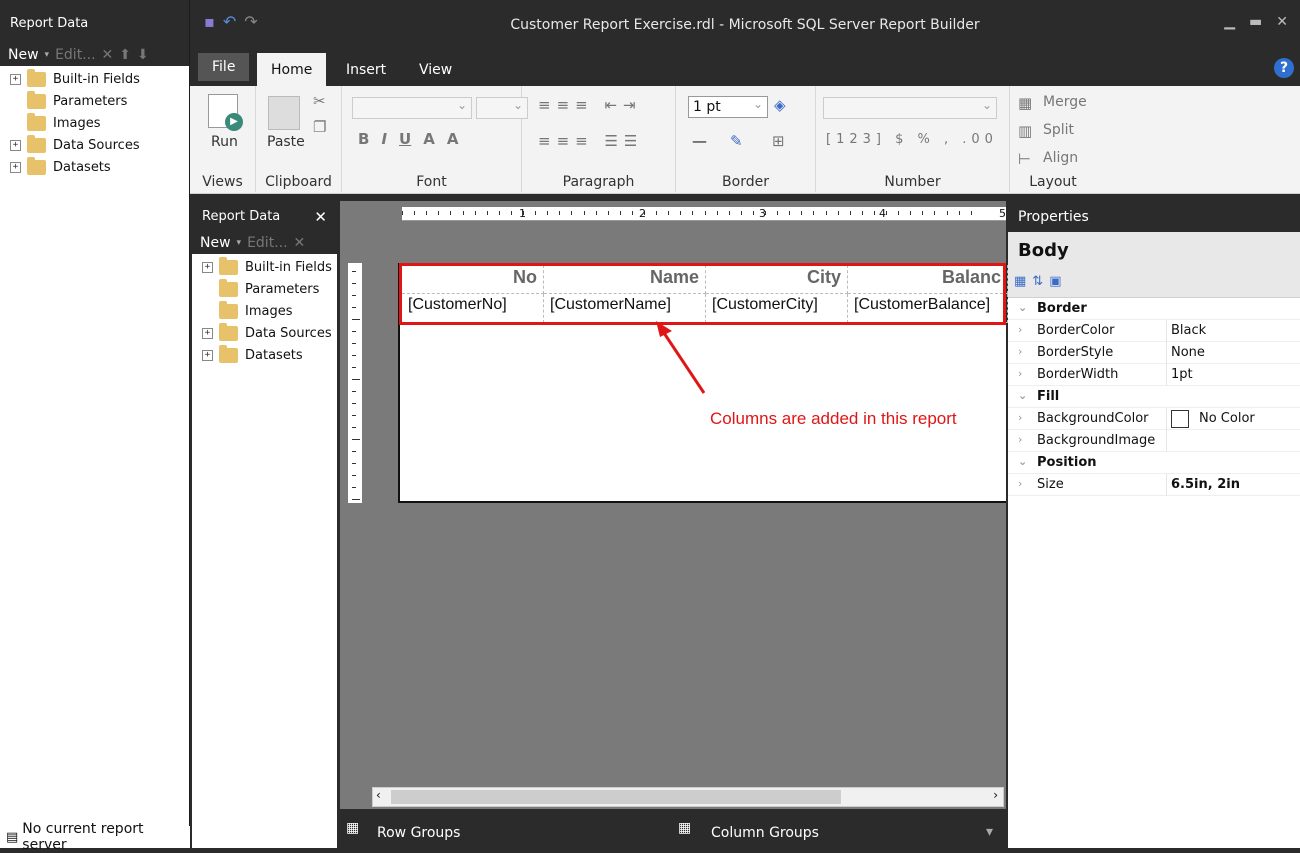 The width and height of the screenshot is (1300, 853). I want to click on number-format-icons: [123] $ % , .00, so click(912, 139).